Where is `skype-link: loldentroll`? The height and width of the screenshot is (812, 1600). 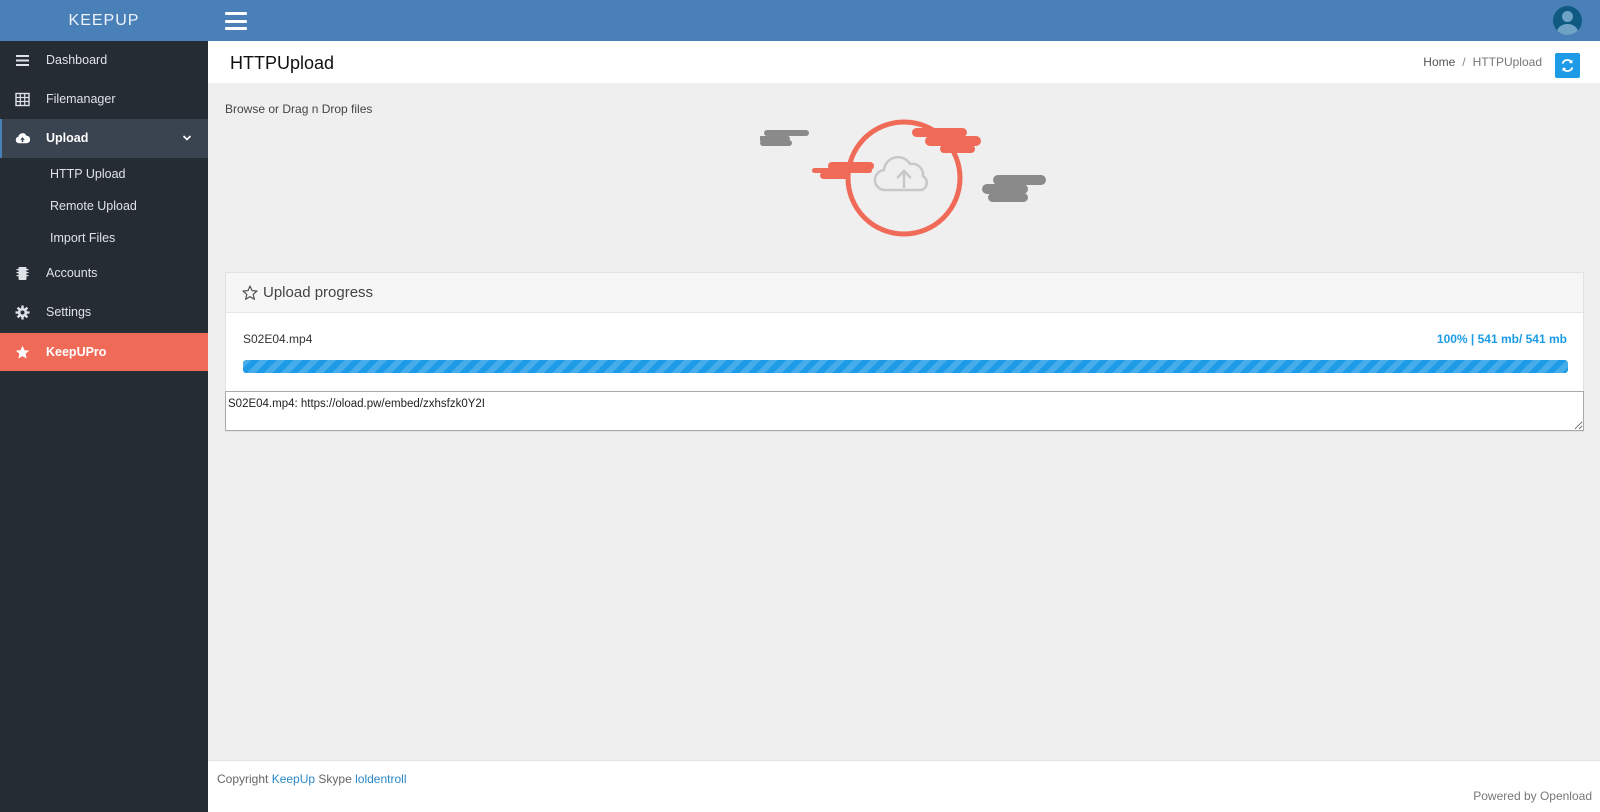 skype-link: loldentroll is located at coordinates (380, 779).